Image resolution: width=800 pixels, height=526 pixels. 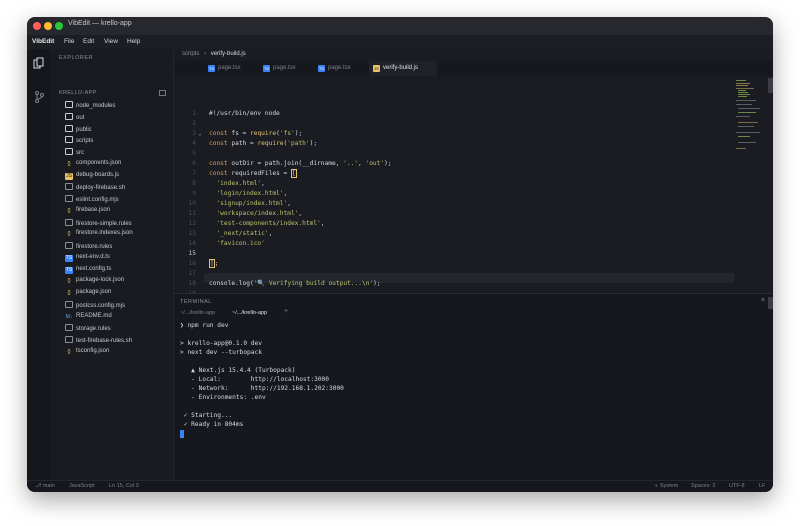 What do you see at coordinates (197, 313) in the screenshot?
I see `terminal-tab-1: ~/.../krello-app` at bounding box center [197, 313].